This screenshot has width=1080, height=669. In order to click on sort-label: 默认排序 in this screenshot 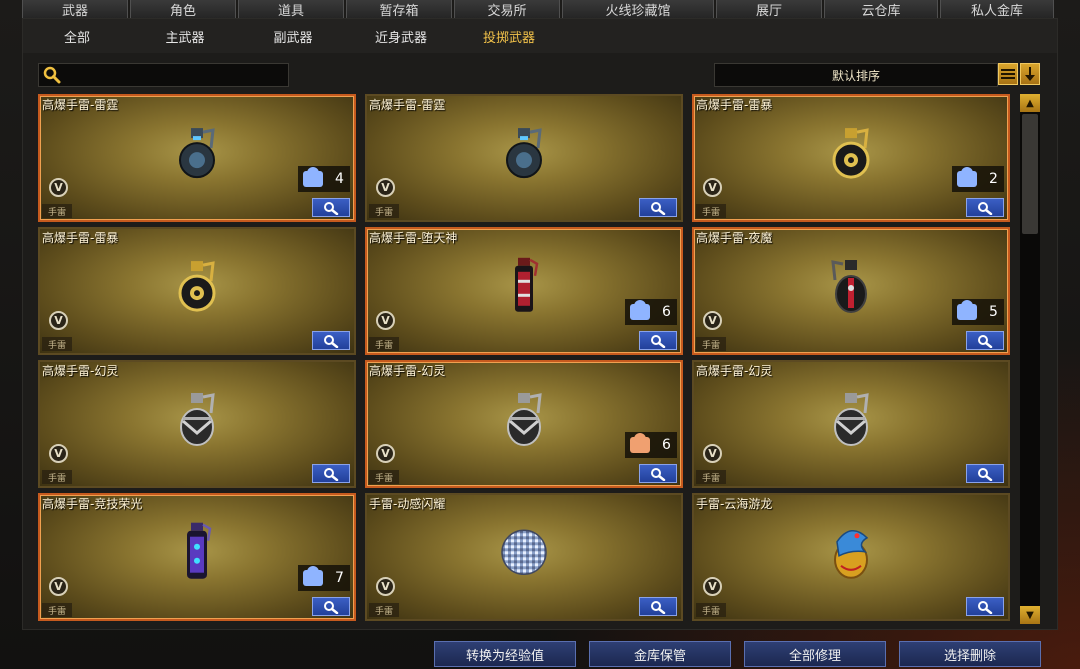, I will do `click(855, 75)`.